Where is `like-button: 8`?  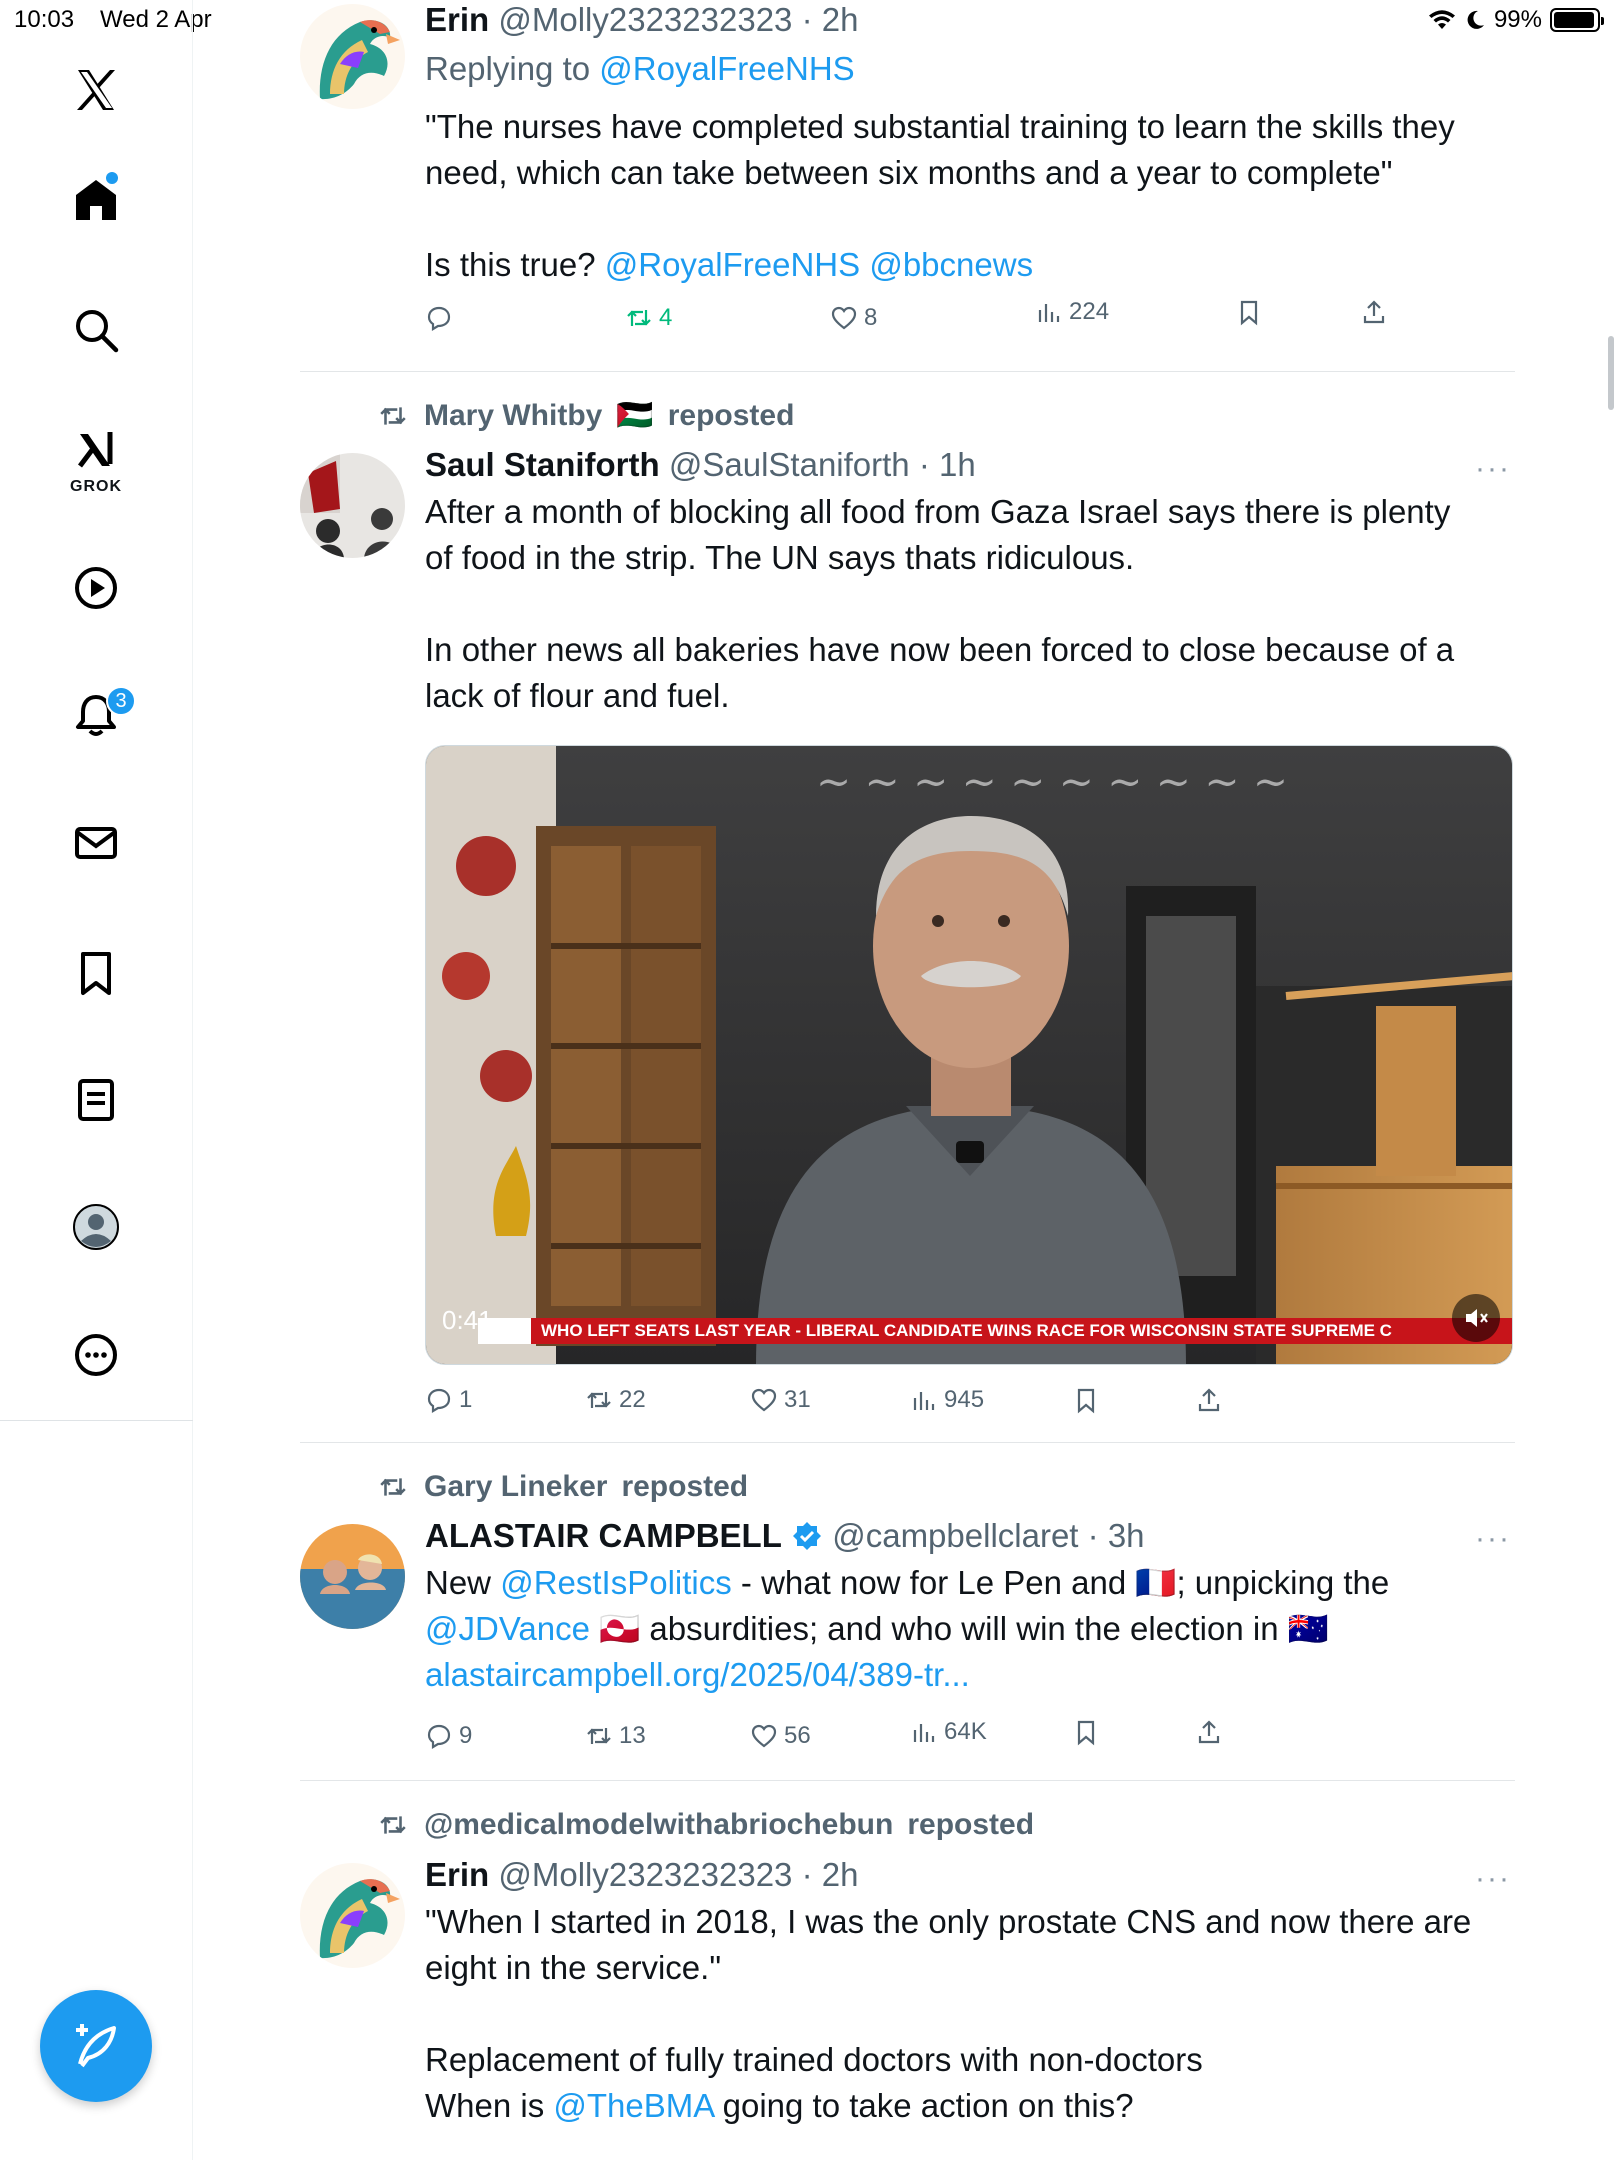
like-button: 8 is located at coordinates (853, 318).